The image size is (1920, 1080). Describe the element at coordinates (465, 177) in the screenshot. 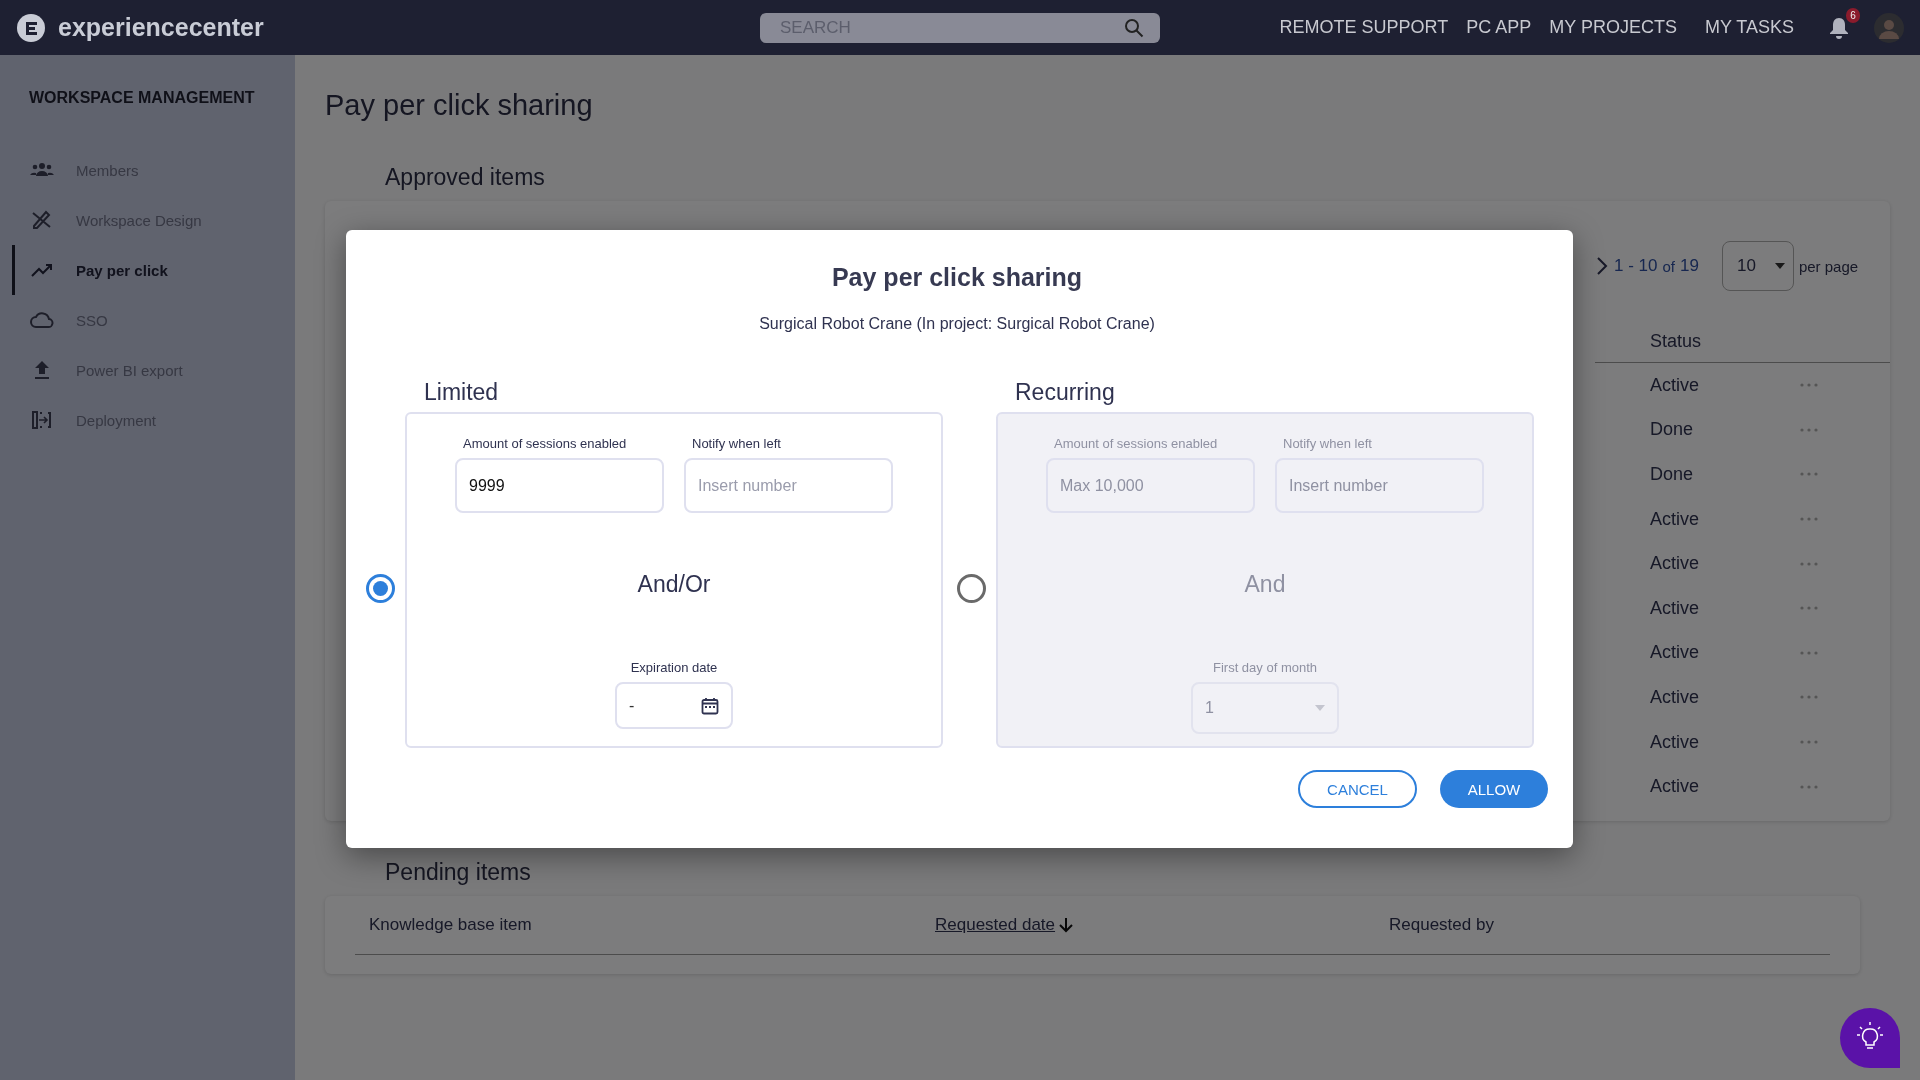

I see `section-title: Approved items` at that location.